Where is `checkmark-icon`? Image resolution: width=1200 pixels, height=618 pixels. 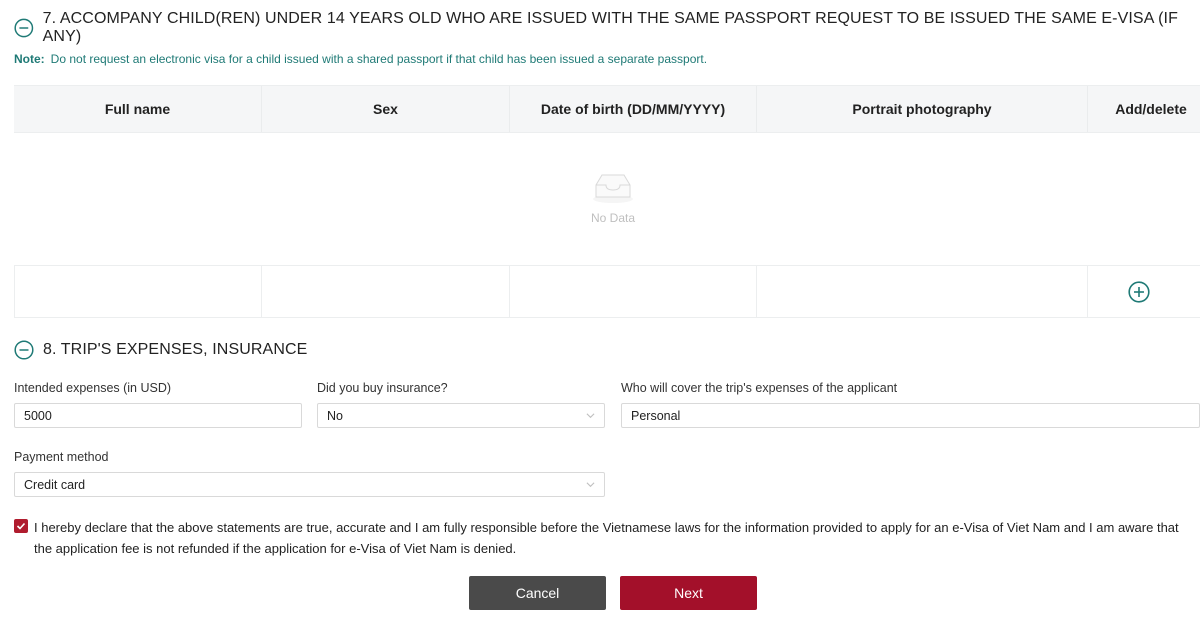 checkmark-icon is located at coordinates (21, 526).